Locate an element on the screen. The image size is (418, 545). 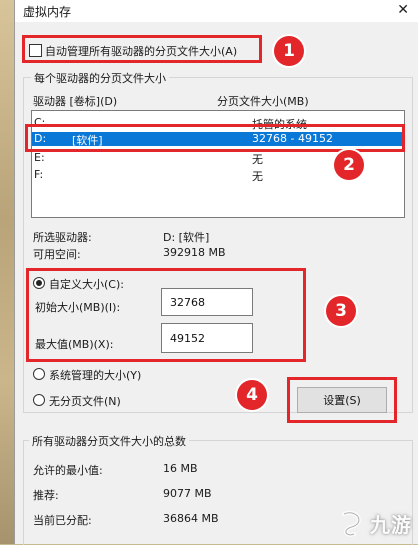
column-header-drive: 驱动器 [卷标](D) is located at coordinates (75, 101).